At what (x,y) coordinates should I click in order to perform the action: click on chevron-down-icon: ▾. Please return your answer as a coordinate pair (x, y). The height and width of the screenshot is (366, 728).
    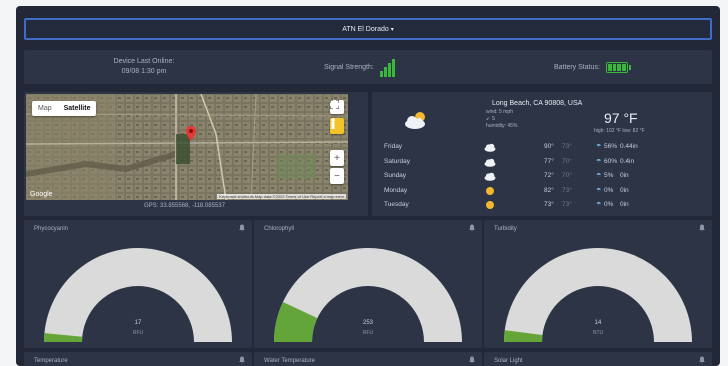
    Looking at the image, I should click on (392, 29).